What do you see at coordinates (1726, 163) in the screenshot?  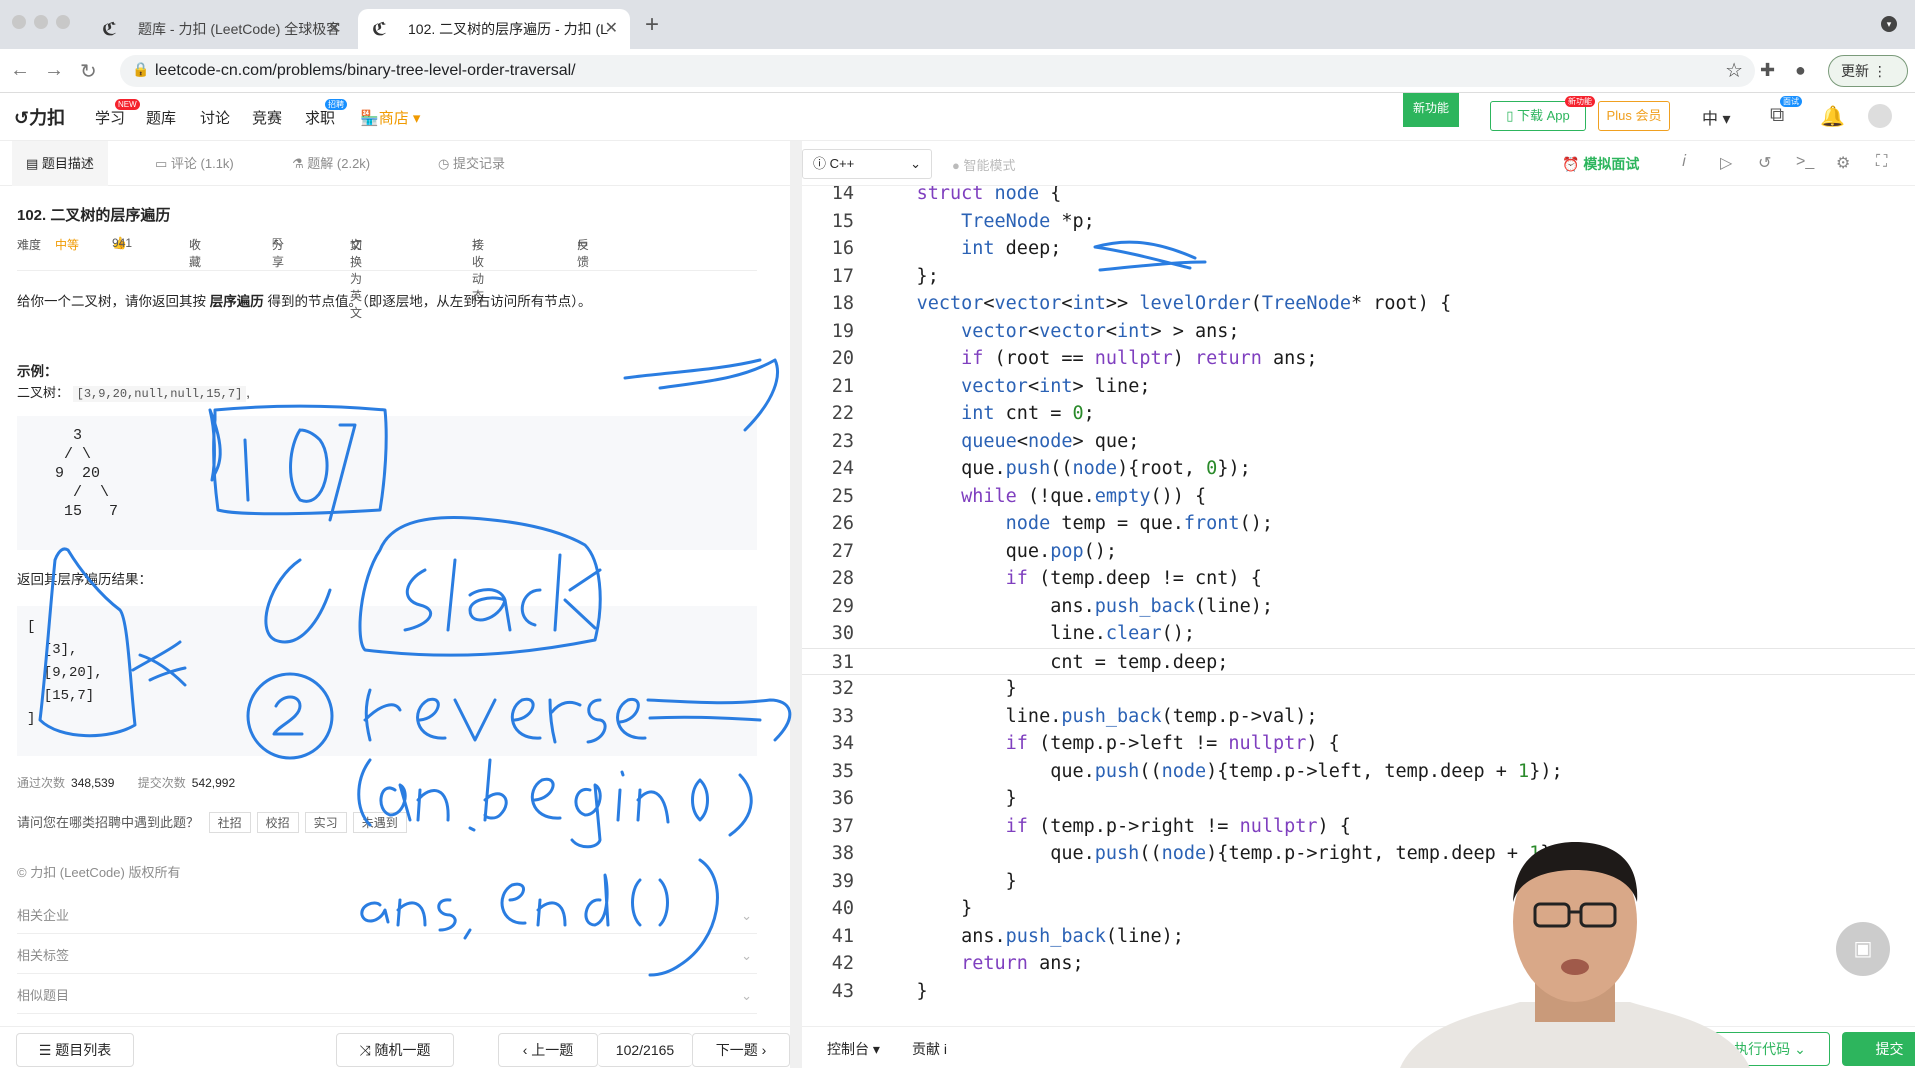 I see `play-icon: ▷` at bounding box center [1726, 163].